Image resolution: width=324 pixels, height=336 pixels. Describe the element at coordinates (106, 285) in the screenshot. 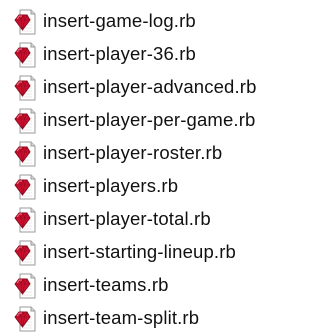

I see `file-name: insert-teams.rb` at that location.